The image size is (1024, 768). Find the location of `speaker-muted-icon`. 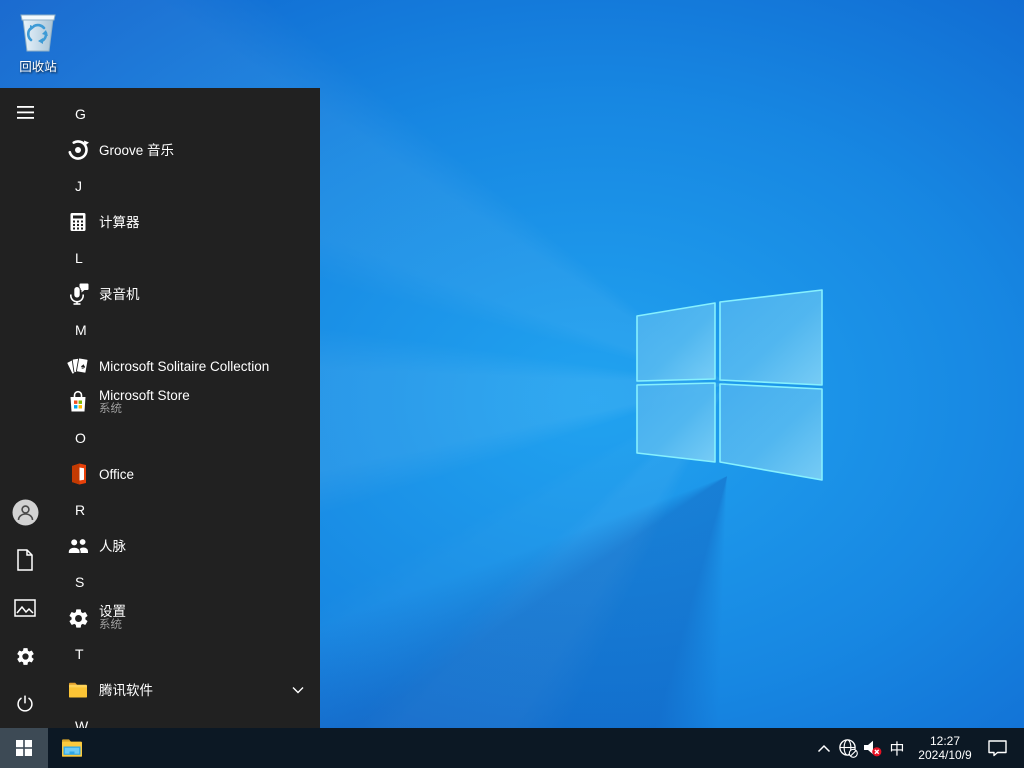

speaker-muted-icon is located at coordinates (873, 748).